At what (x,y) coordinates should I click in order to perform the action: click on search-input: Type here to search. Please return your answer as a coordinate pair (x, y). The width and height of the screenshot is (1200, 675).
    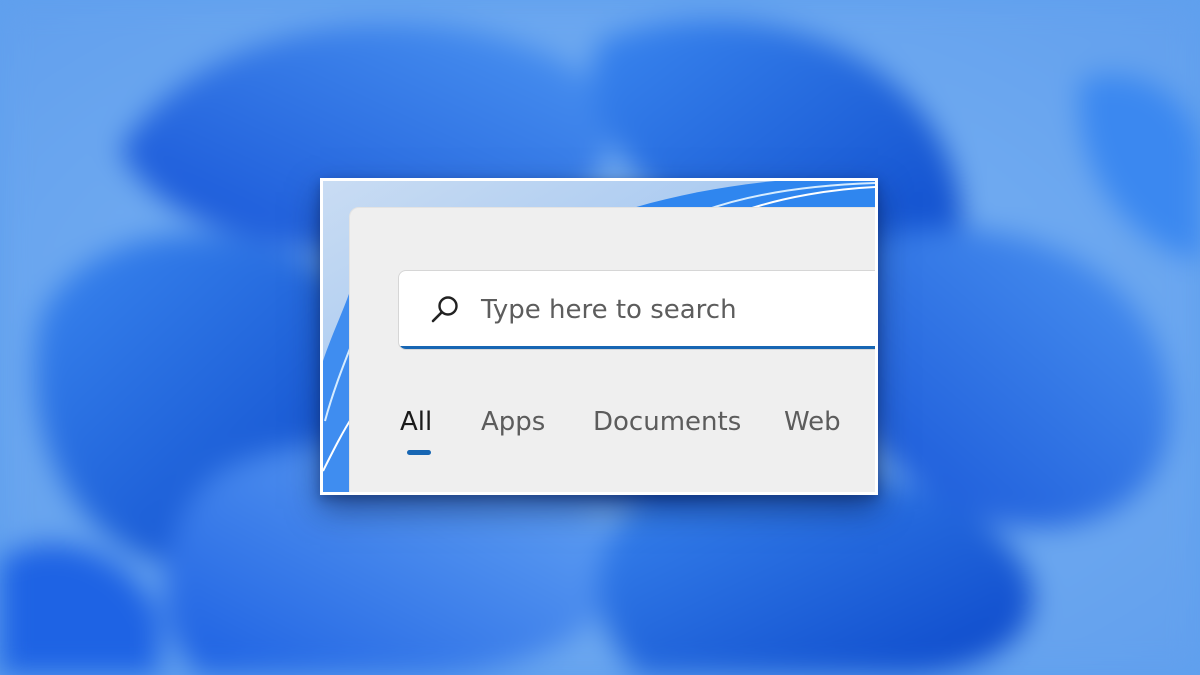
    Looking at the image, I should click on (636, 310).